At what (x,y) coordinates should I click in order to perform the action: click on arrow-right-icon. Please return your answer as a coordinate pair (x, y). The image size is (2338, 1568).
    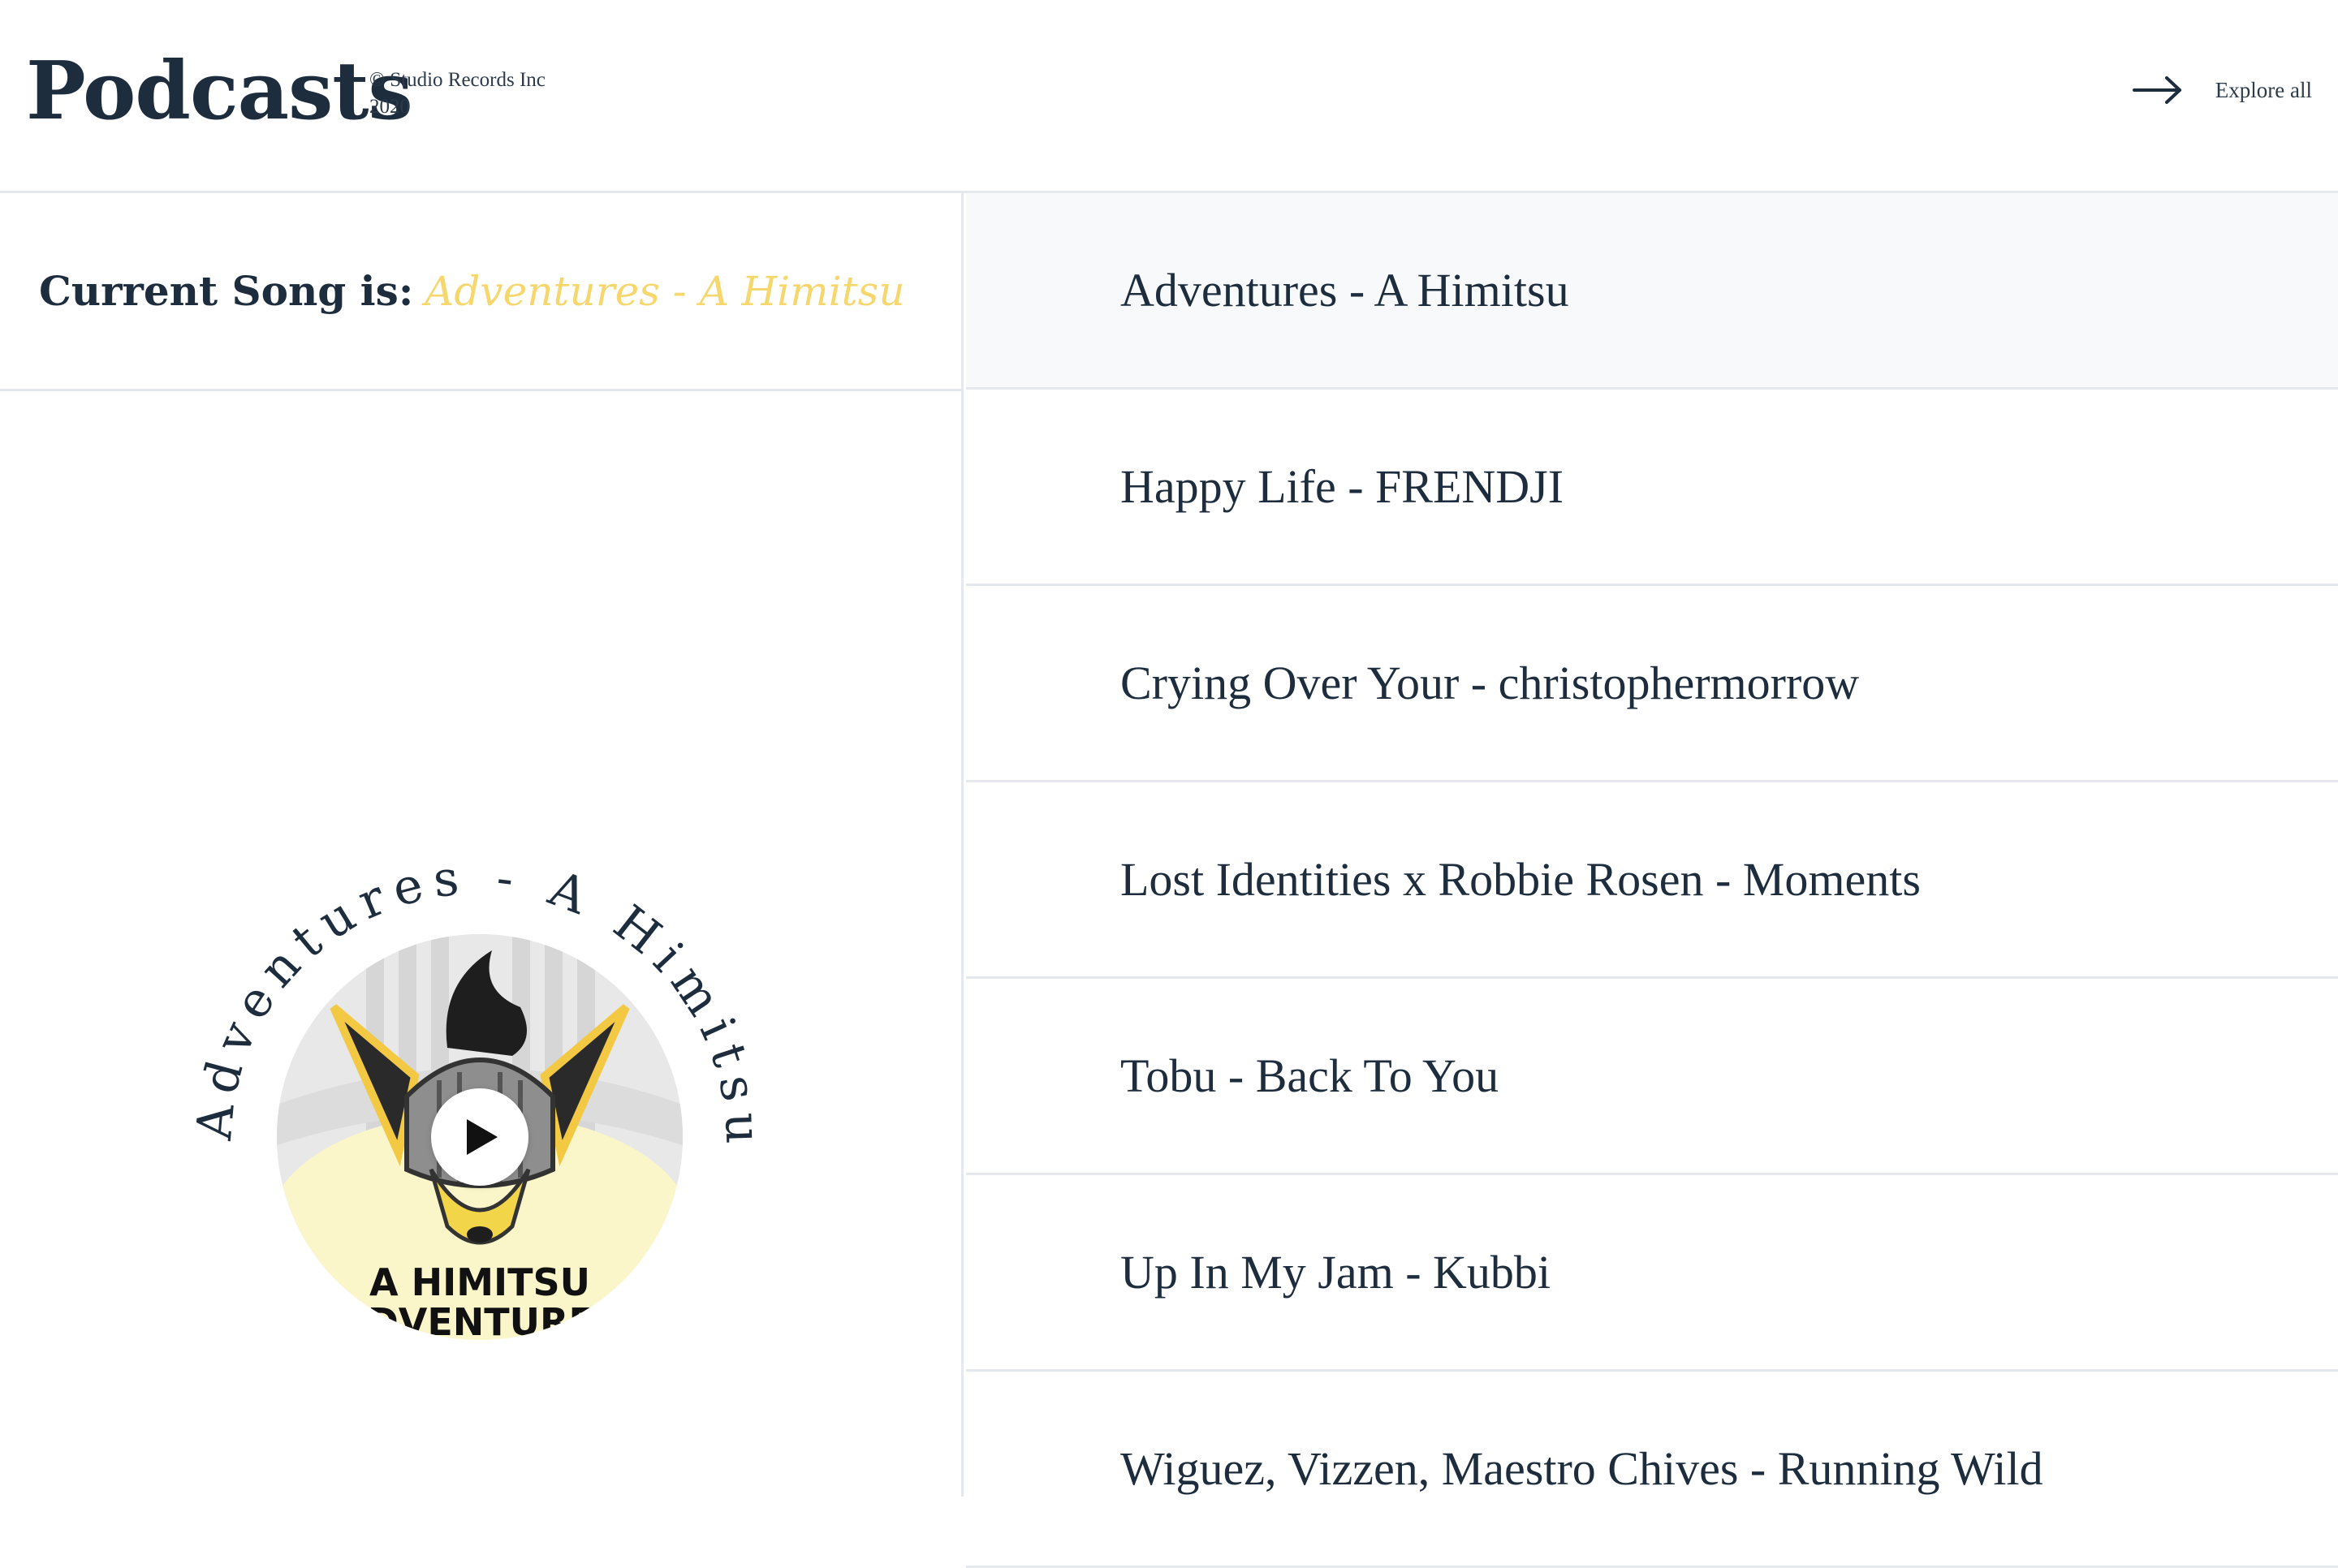
    Looking at the image, I should click on (2156, 90).